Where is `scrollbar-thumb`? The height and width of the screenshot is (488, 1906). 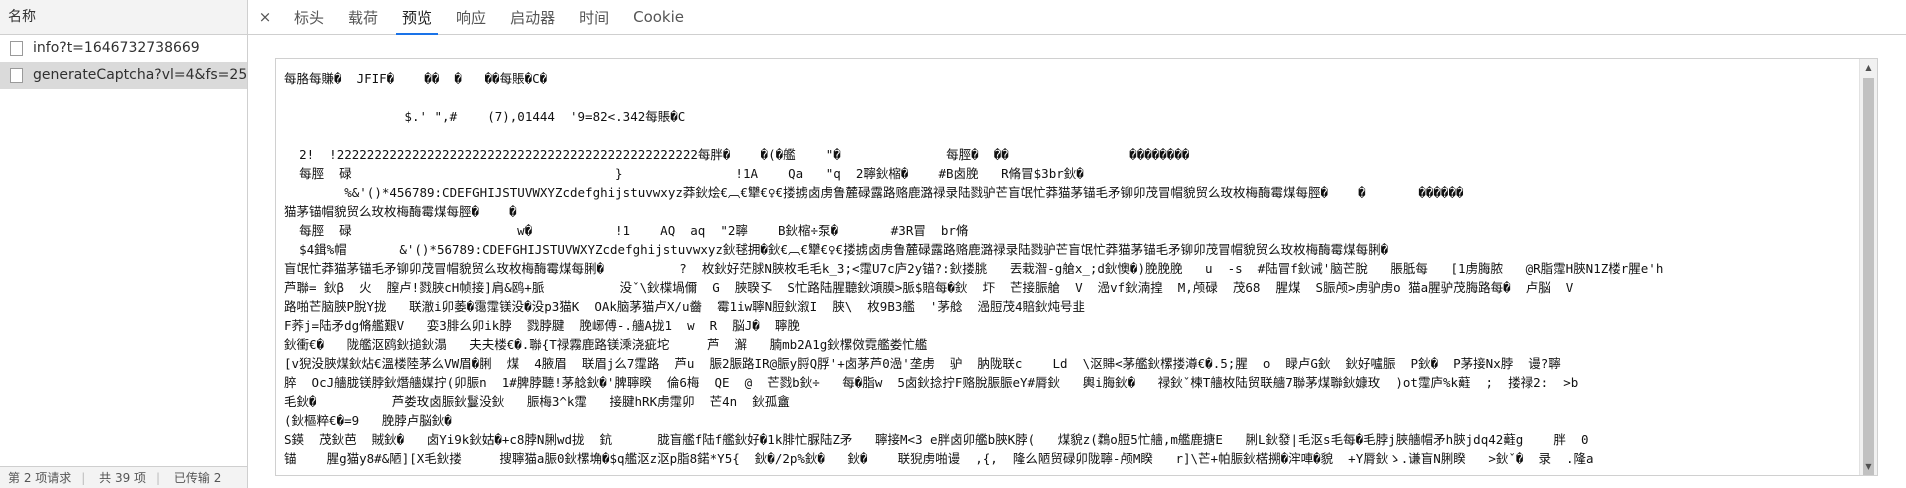 scrollbar-thumb is located at coordinates (1868, 276).